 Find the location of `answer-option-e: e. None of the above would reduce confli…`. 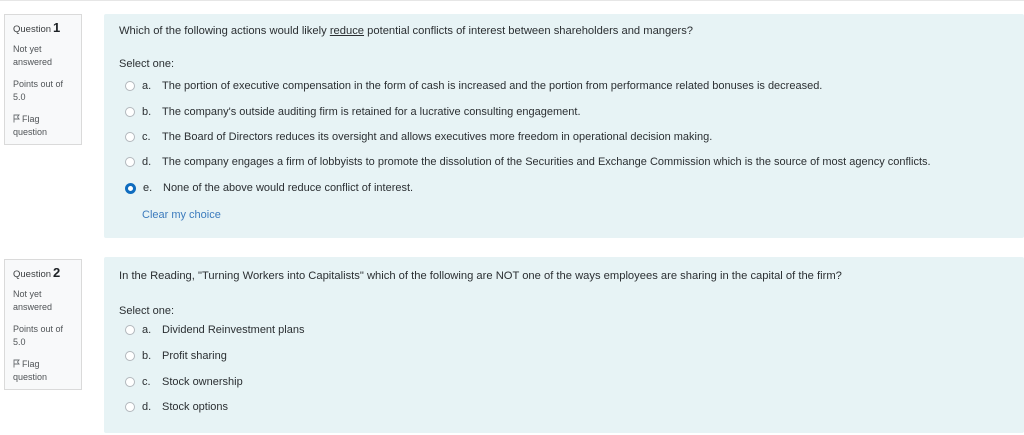

answer-option-e: e. None of the above would reduce confli… is located at coordinates (269, 188).